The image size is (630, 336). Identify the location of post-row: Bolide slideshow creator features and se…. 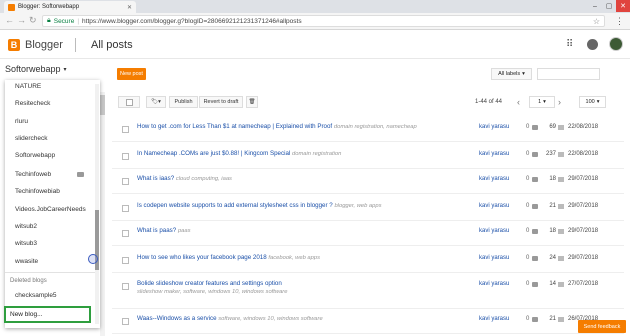
(368, 288).